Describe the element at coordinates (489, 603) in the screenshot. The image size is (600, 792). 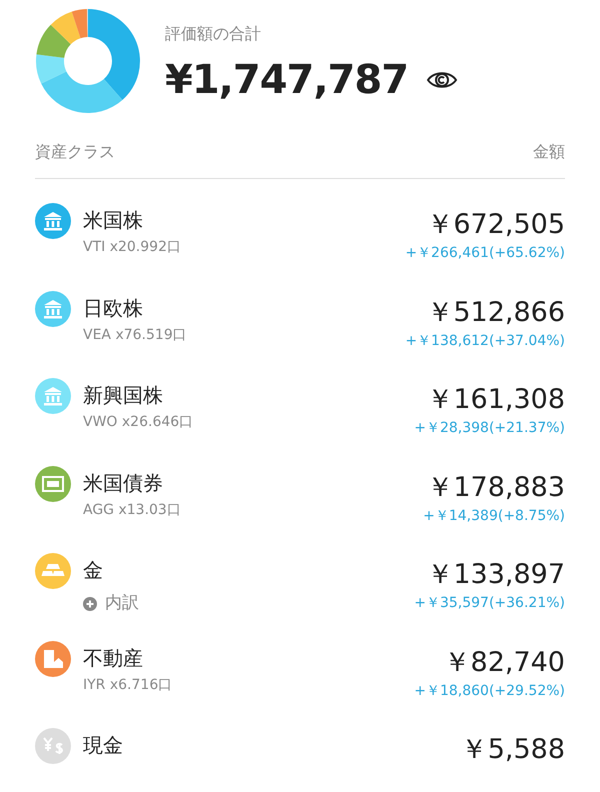
I see `asset-gain: +￥35,597(+36.21%)` at that location.